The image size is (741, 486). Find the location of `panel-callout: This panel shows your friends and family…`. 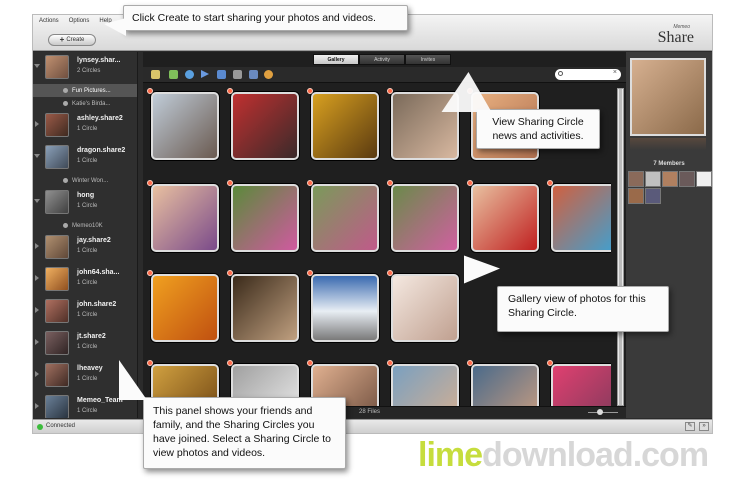

panel-callout: This panel shows your friends and family… is located at coordinates (244, 433).